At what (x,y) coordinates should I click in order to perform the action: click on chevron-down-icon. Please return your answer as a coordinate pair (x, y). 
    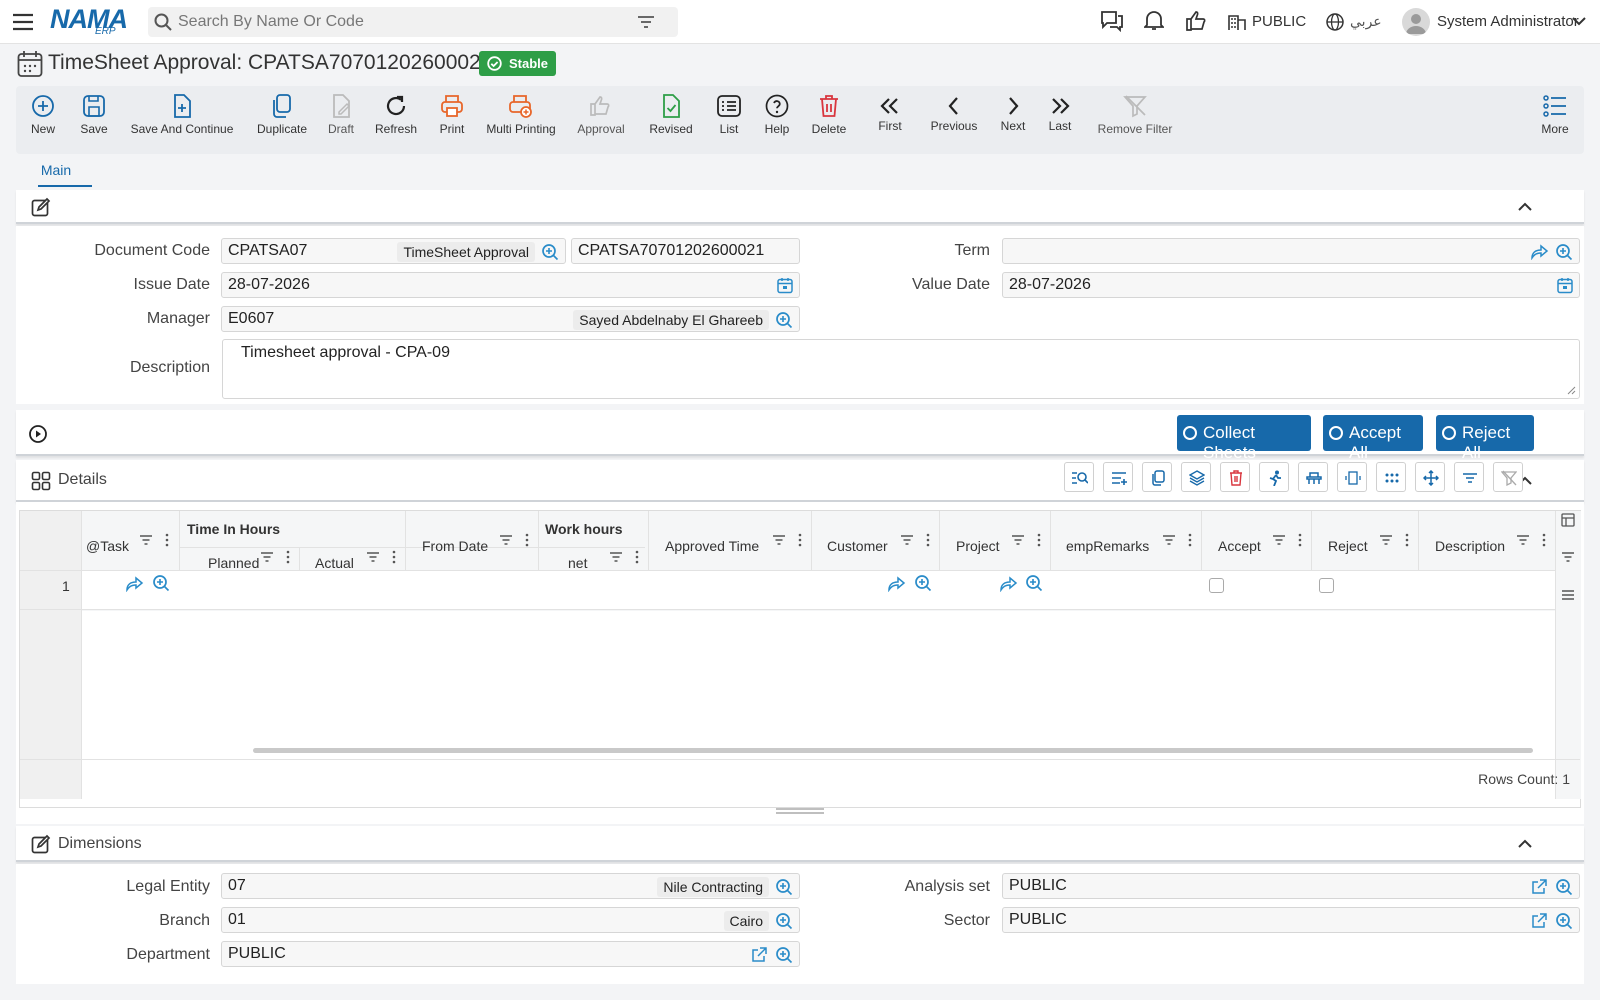
    Looking at the image, I should click on (1579, 21).